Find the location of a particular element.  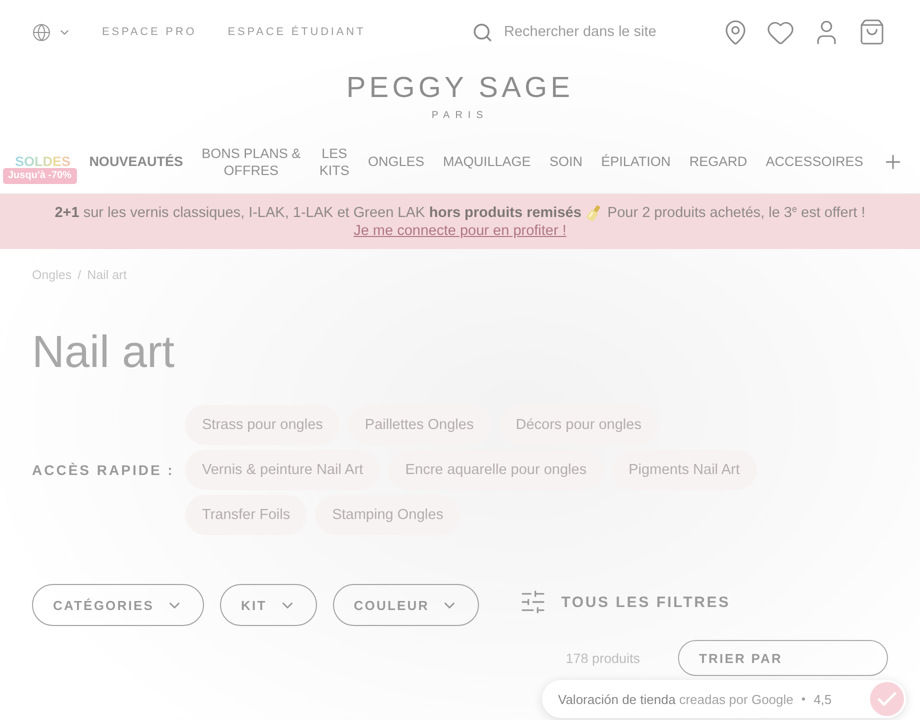

product-count: 178 produits is located at coordinates (603, 658).